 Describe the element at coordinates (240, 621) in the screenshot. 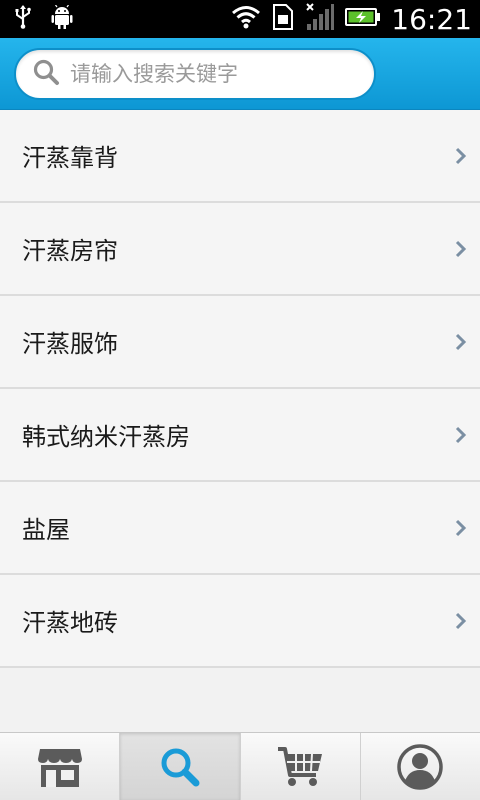

I see `list-item: 汗蒸地砖` at that location.